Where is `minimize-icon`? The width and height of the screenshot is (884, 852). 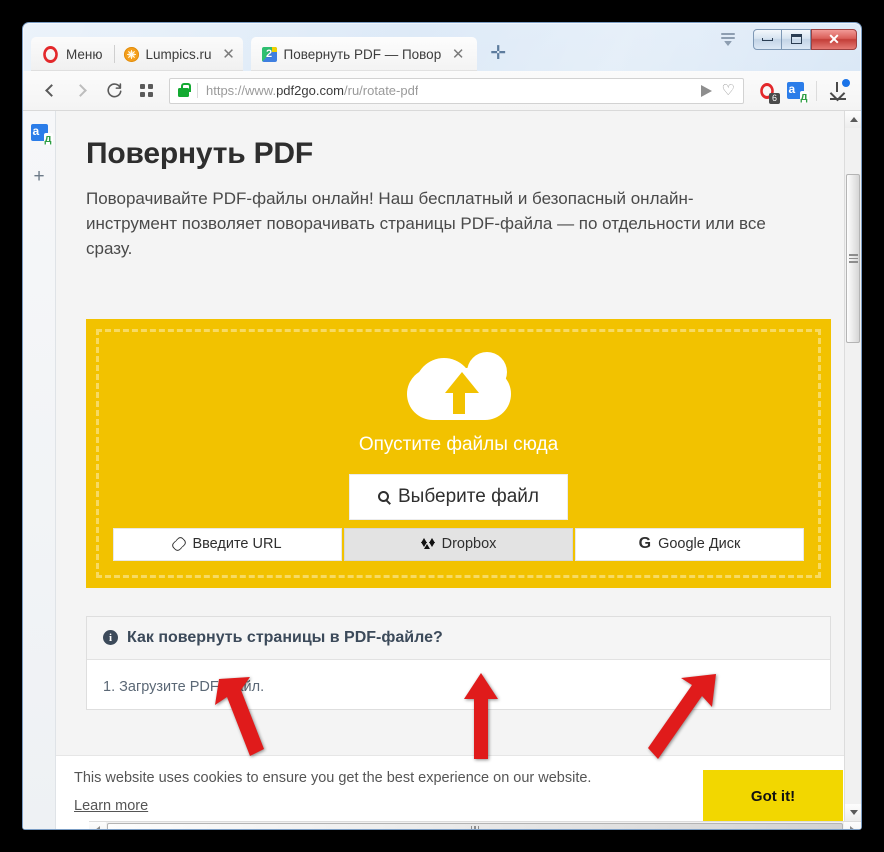 minimize-icon is located at coordinates (767, 39).